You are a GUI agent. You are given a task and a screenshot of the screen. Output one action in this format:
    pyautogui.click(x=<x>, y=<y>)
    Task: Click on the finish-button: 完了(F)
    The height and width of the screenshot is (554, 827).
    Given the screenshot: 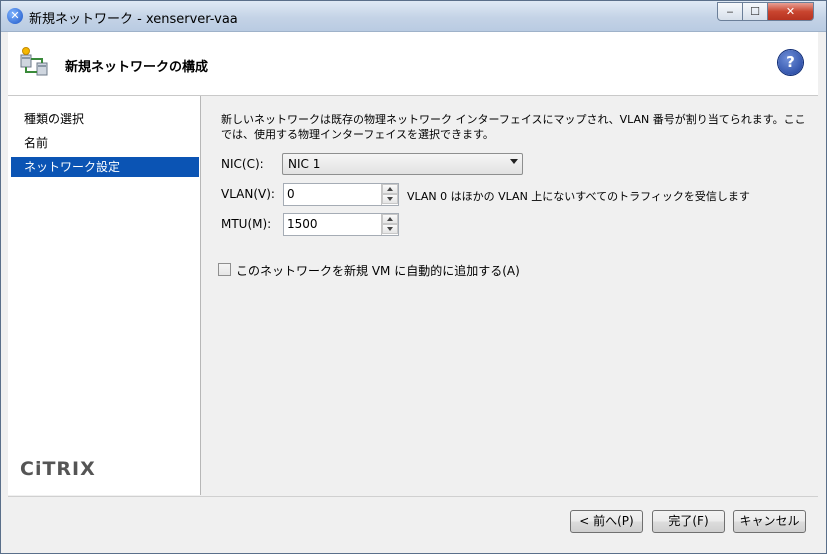 What is the action you would take?
    pyautogui.click(x=688, y=521)
    